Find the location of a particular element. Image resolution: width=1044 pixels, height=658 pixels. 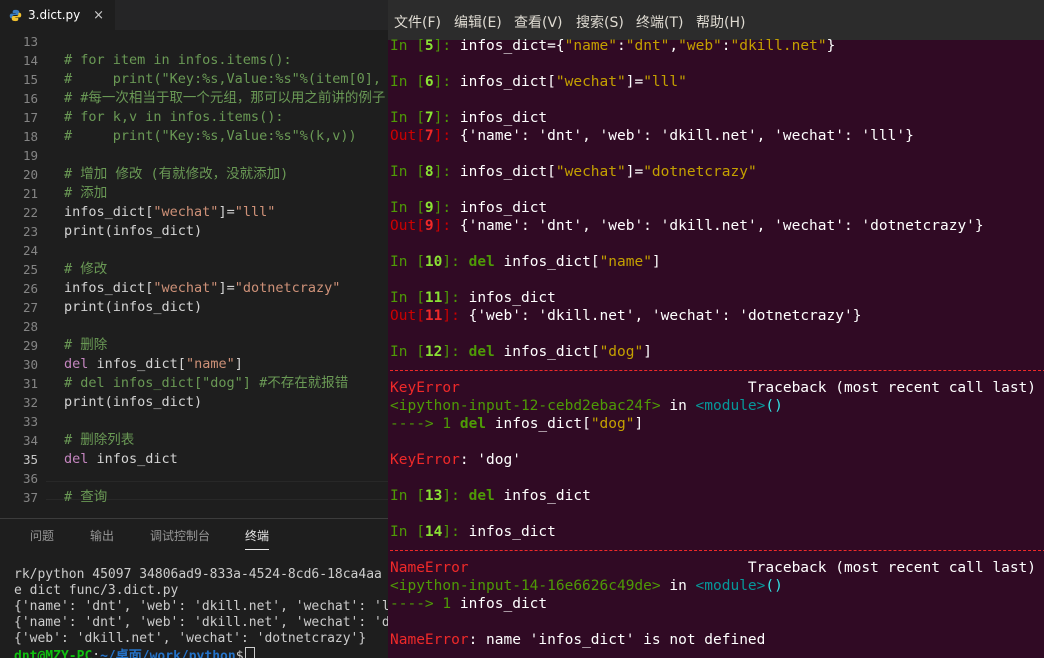

terminal-token: : 'dog' is located at coordinates (490, 460).